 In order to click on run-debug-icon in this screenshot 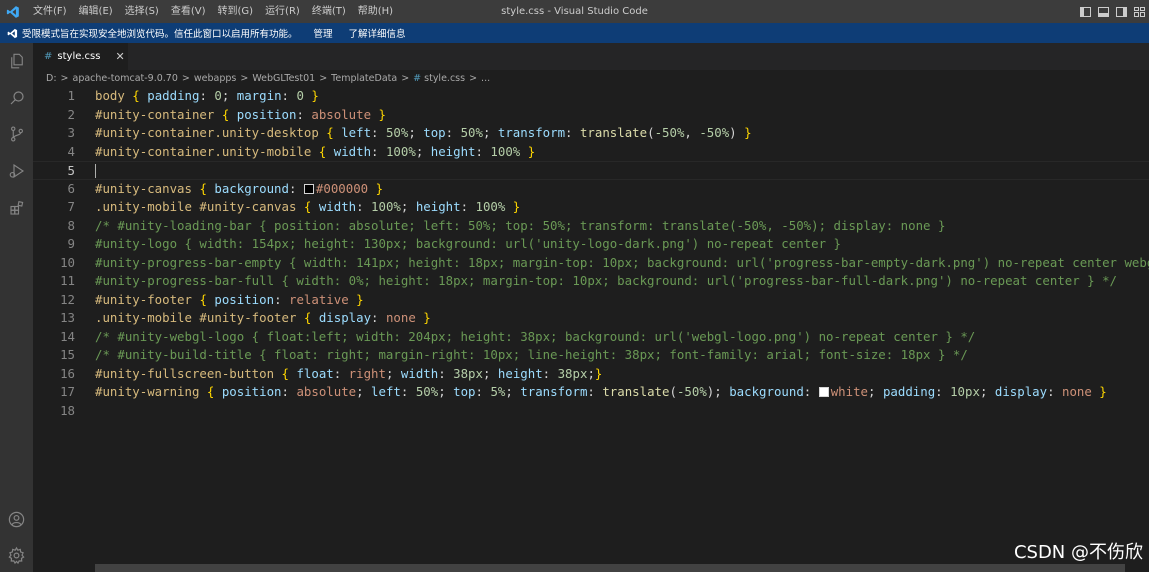, I will do `click(16, 171)`.